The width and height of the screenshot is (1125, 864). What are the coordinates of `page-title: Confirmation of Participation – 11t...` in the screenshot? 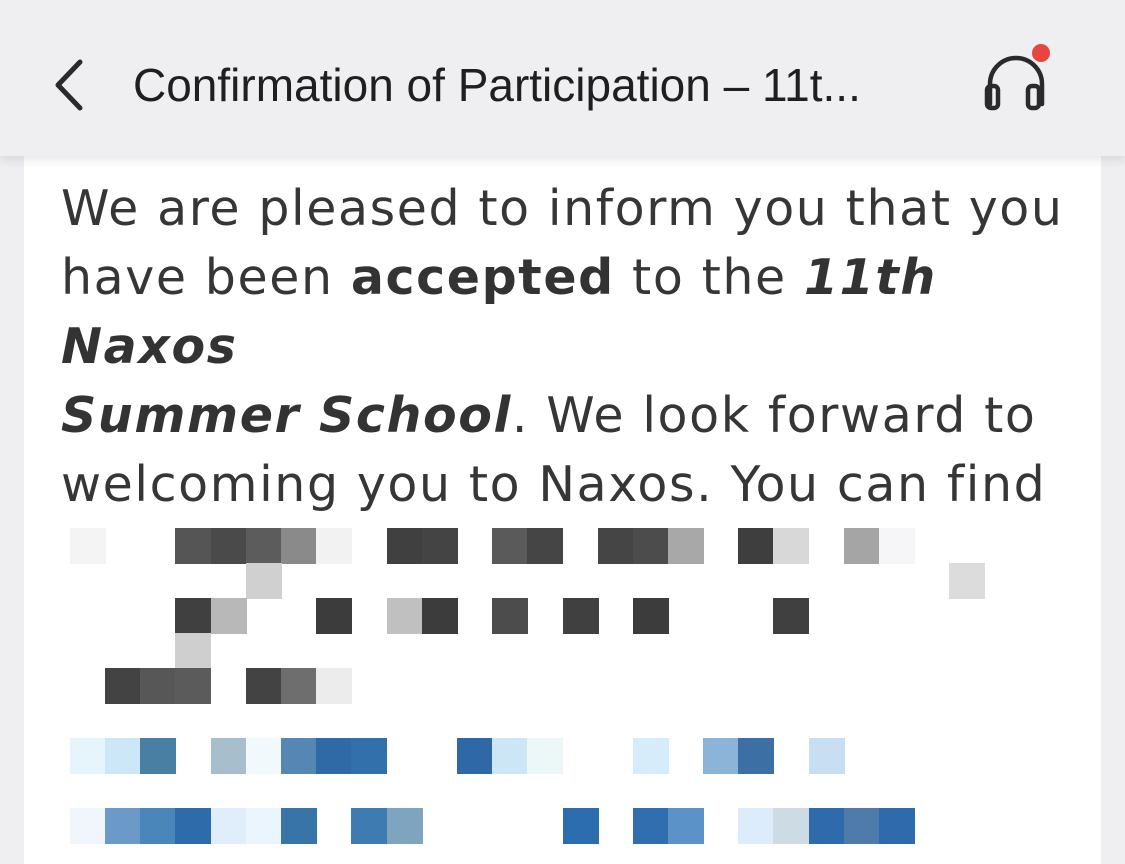 It's located at (497, 85).